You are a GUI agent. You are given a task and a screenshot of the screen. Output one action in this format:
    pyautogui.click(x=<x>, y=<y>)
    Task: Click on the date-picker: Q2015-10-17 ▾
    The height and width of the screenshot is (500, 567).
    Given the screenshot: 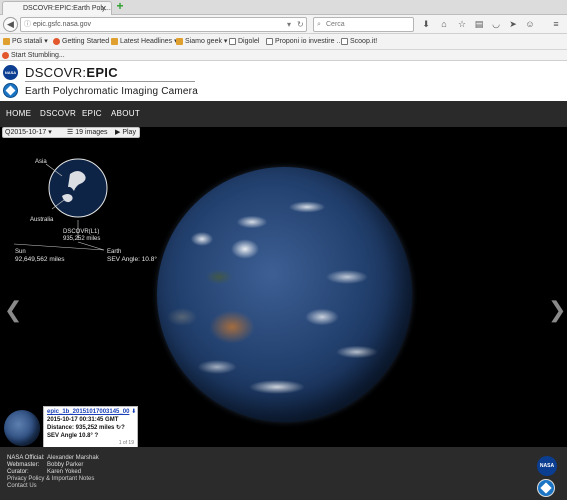 What is the action you would take?
    pyautogui.click(x=28, y=132)
    